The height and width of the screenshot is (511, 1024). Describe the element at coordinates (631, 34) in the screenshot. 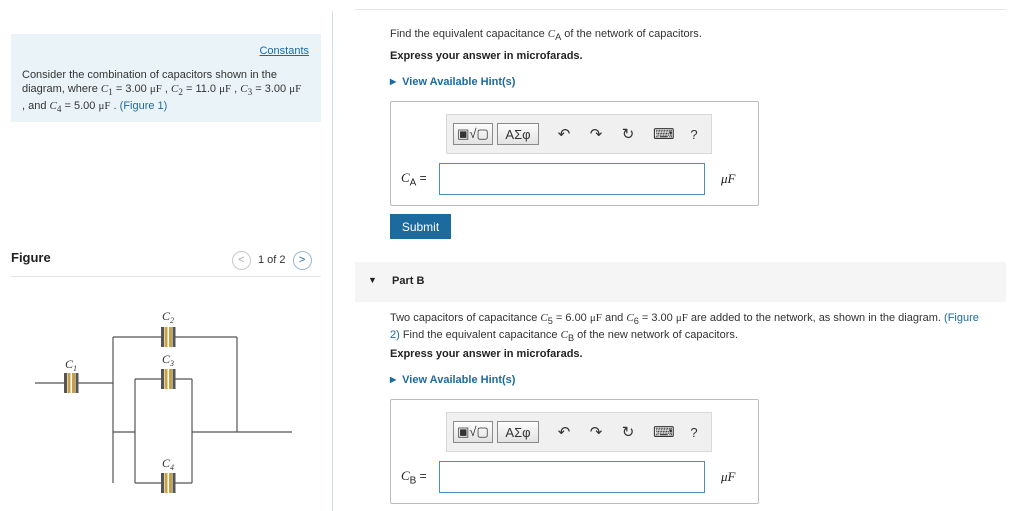

I see `part-a-prompt-suffix: of the network of capacitors.` at that location.